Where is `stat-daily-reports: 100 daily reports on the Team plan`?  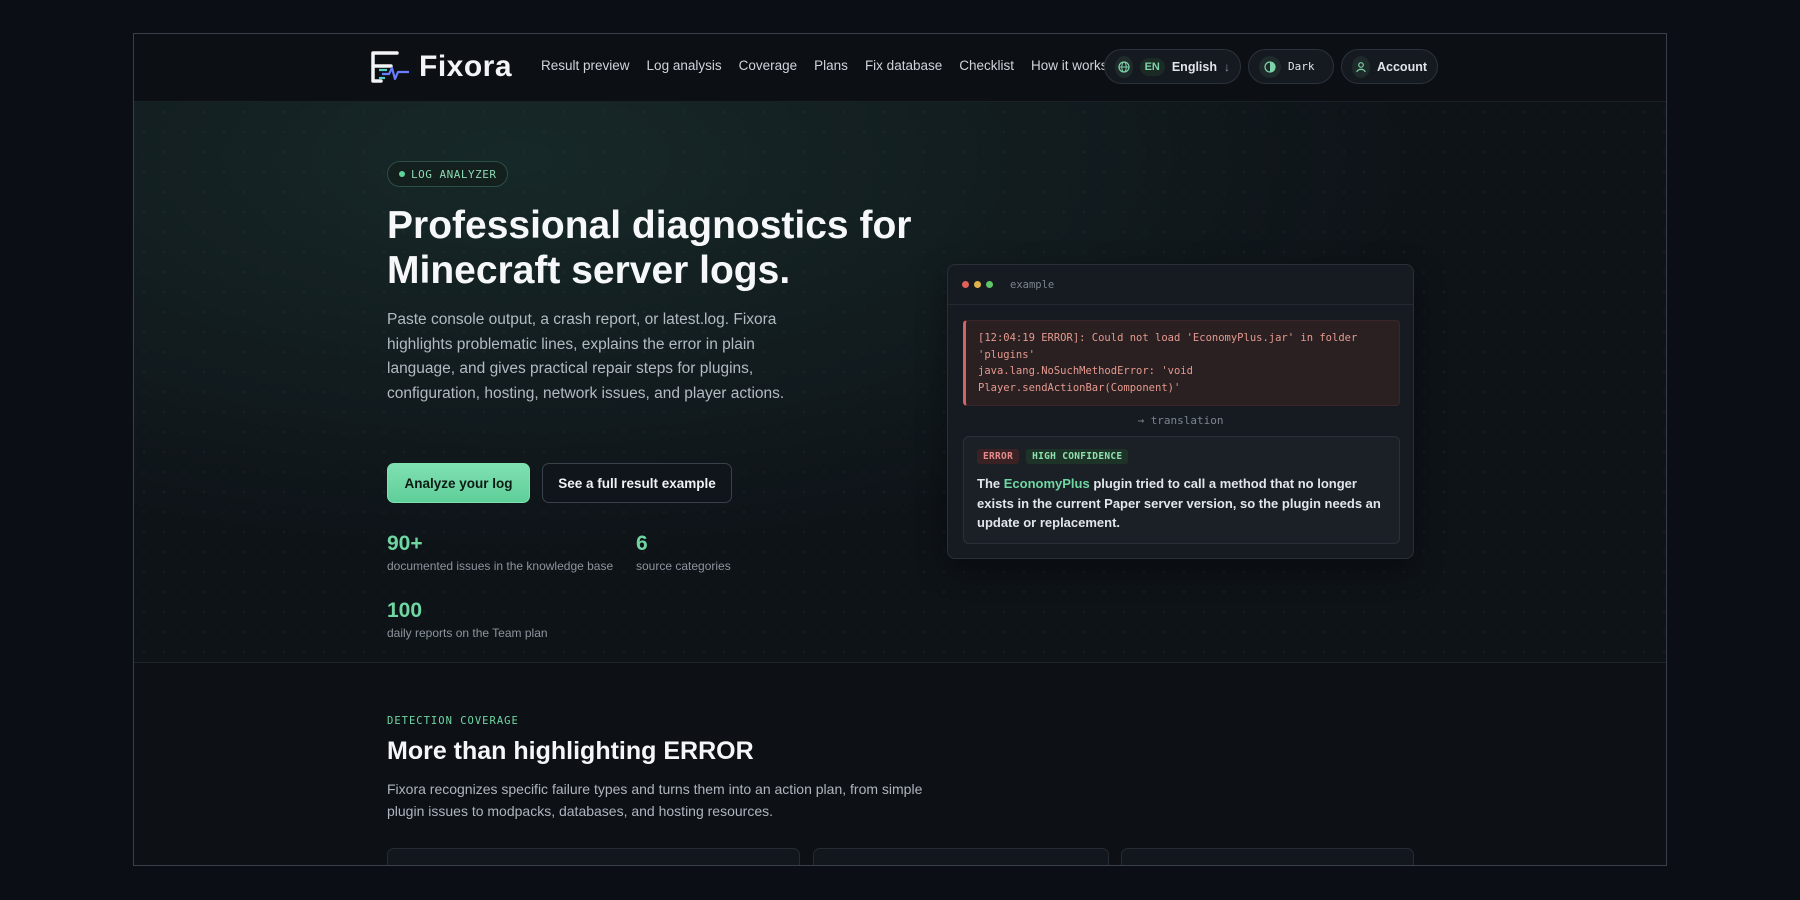 stat-daily-reports: 100 daily reports on the Team plan is located at coordinates (467, 619).